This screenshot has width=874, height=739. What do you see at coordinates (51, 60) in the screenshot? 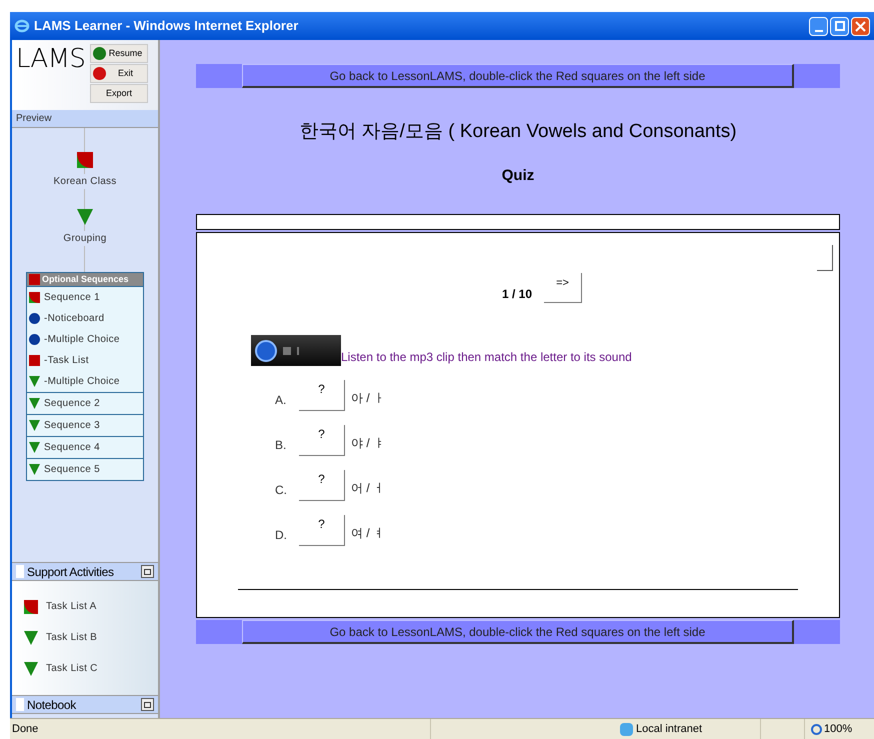
I see `logo: LAMS` at bounding box center [51, 60].